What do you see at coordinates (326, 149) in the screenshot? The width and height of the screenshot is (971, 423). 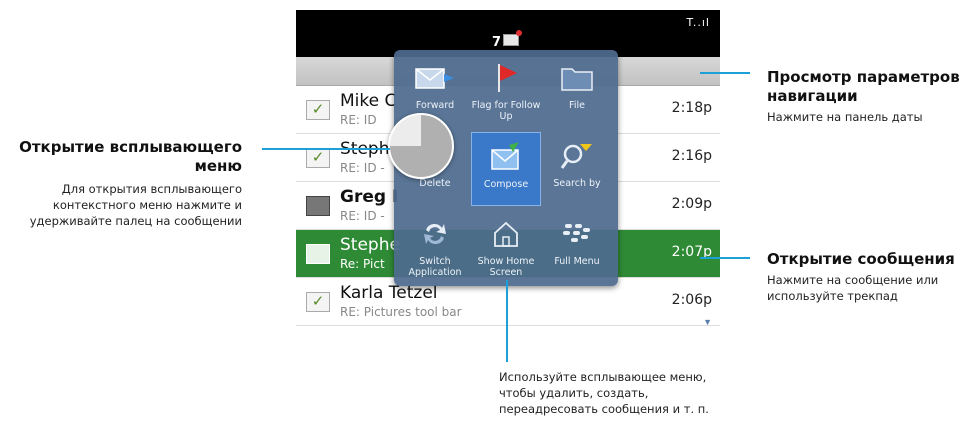 I see `callout-line-popup` at bounding box center [326, 149].